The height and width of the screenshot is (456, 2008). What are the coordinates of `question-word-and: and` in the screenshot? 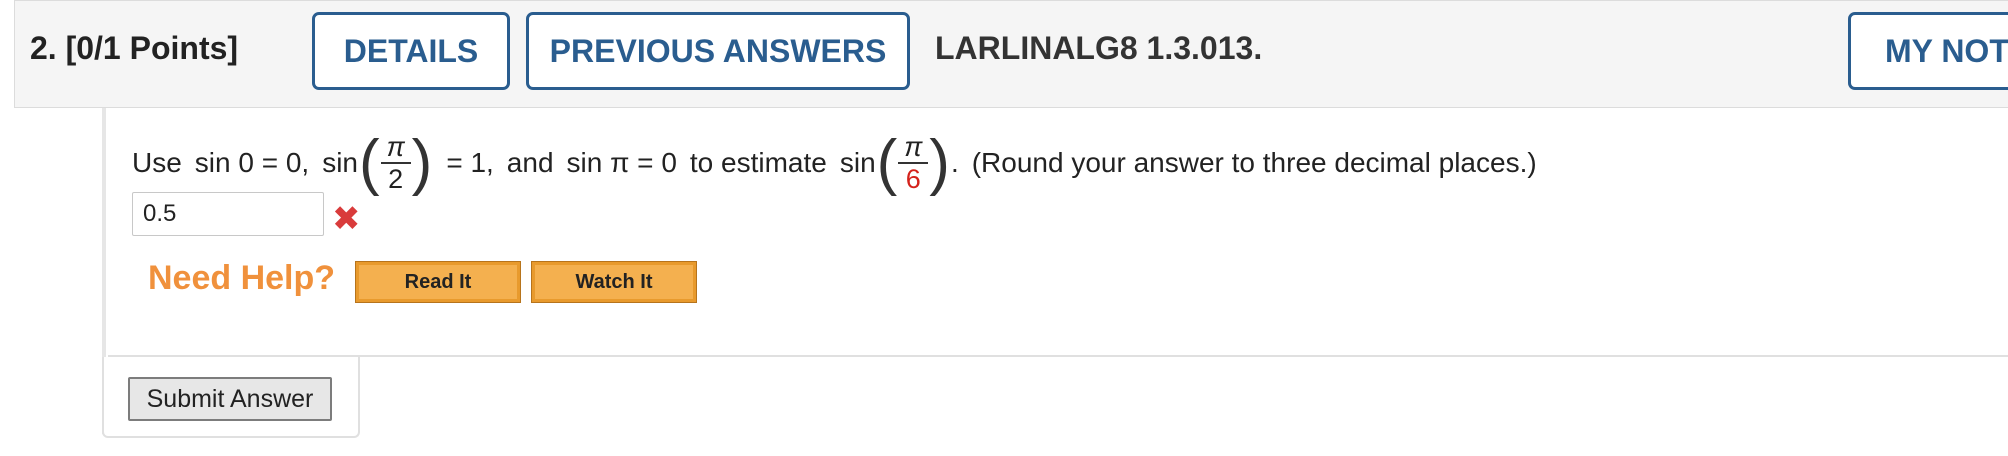 It's located at (530, 162).